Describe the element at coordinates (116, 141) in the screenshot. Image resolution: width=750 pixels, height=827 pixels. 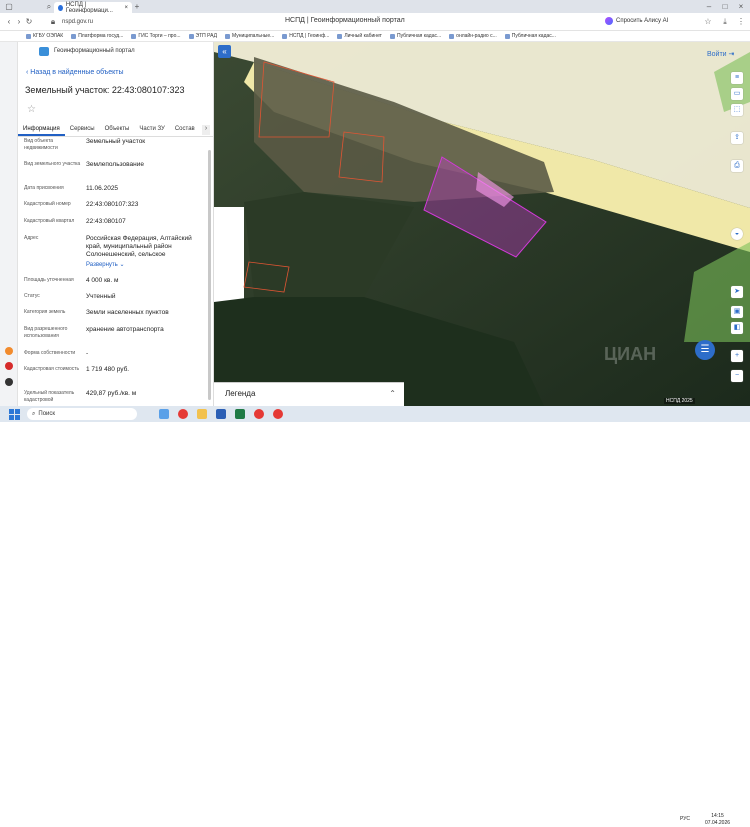
I see `property-value: Земельный участок` at that location.